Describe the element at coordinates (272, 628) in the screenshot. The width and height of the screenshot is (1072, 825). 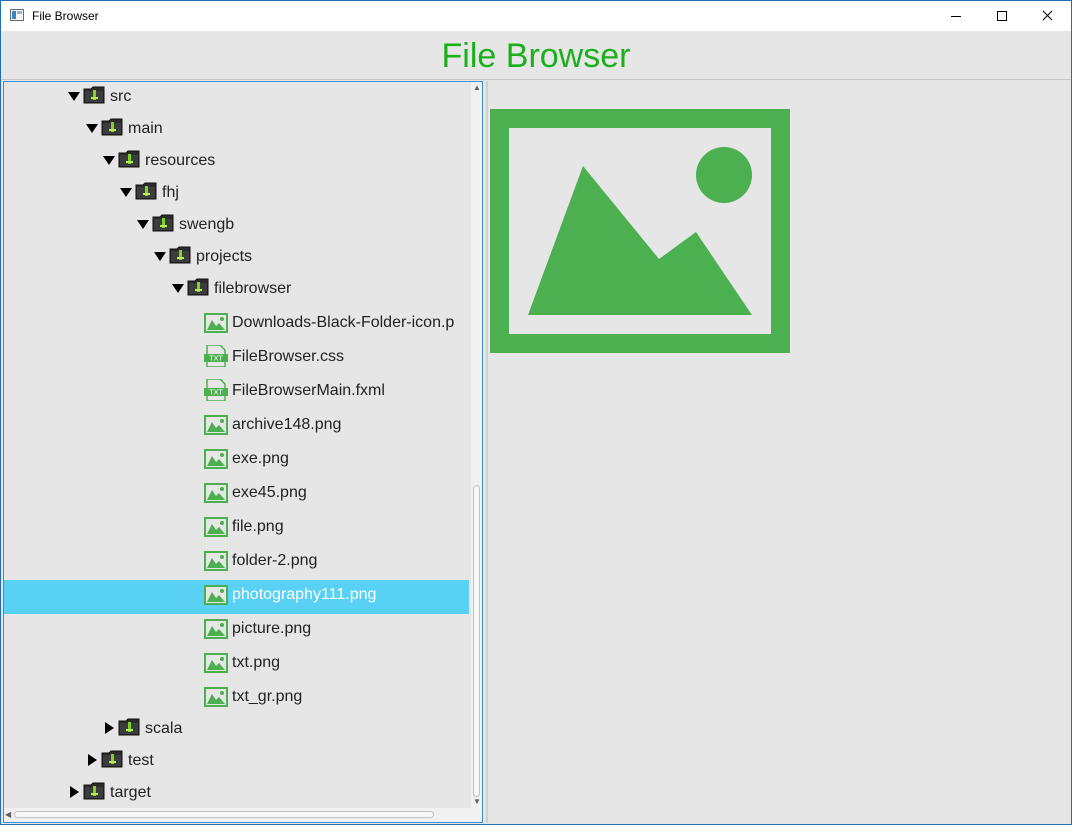
I see `tree-item-label: picture.png` at that location.